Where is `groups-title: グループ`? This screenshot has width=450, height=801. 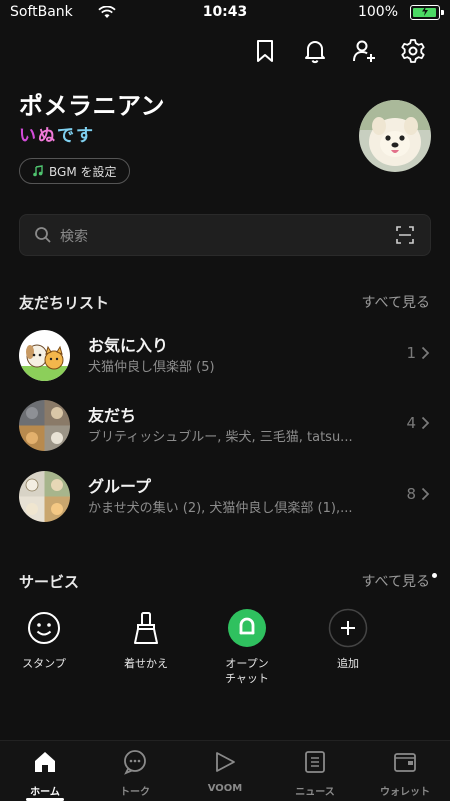 groups-title: グループ is located at coordinates (120, 486).